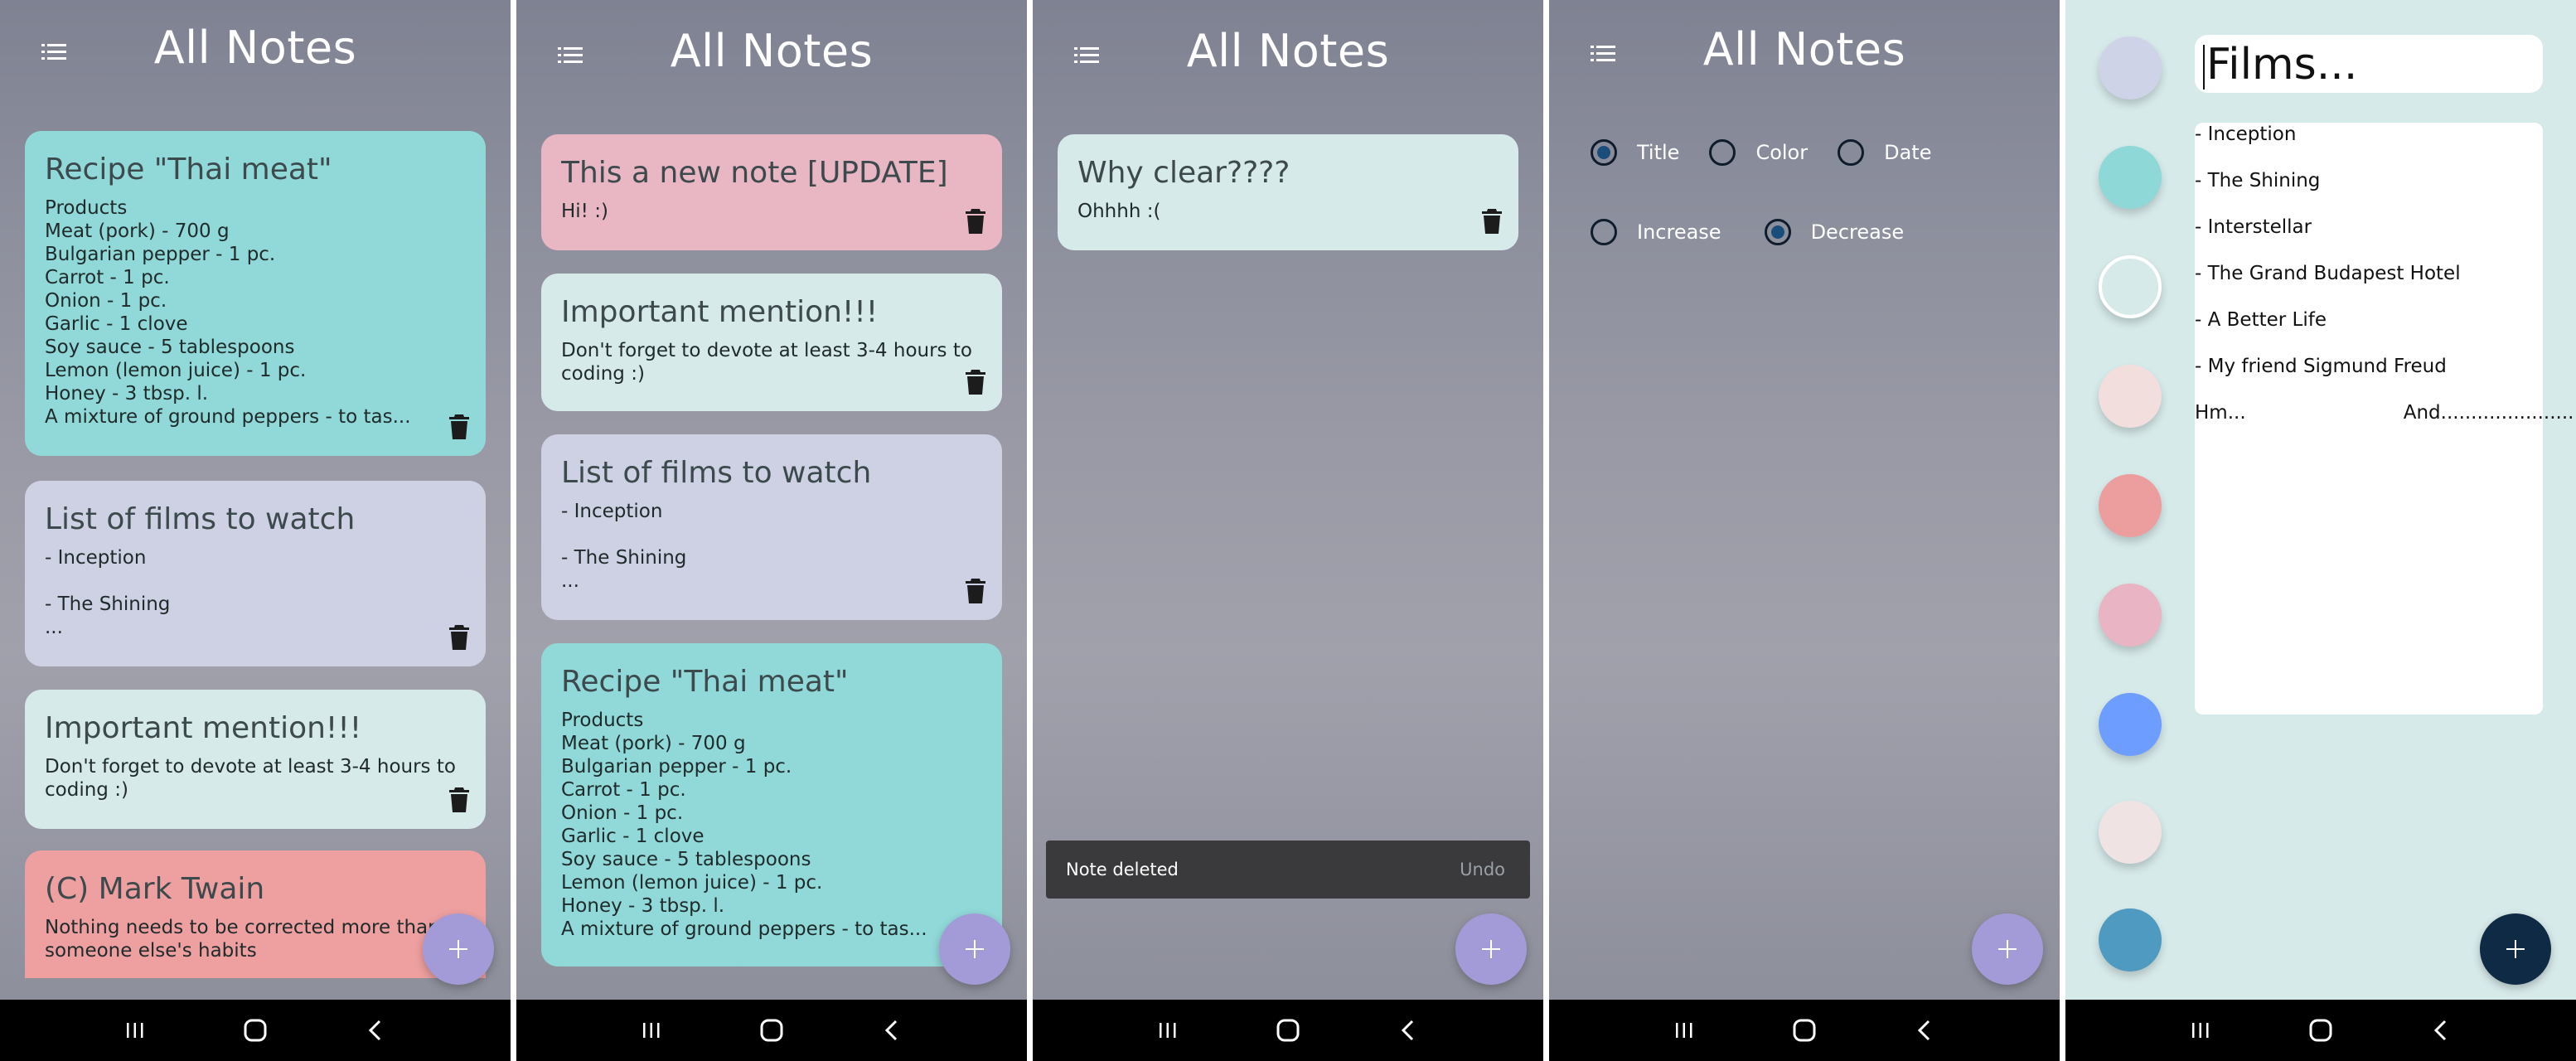 This screenshot has width=2576, height=1061. Describe the element at coordinates (716, 473) in the screenshot. I see `note-title: List of films to watch` at that location.